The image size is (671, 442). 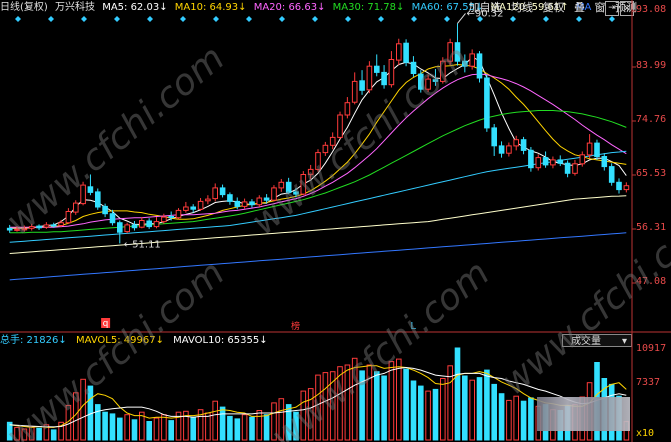 I want to click on rank-marker: 榜, so click(x=295, y=326).